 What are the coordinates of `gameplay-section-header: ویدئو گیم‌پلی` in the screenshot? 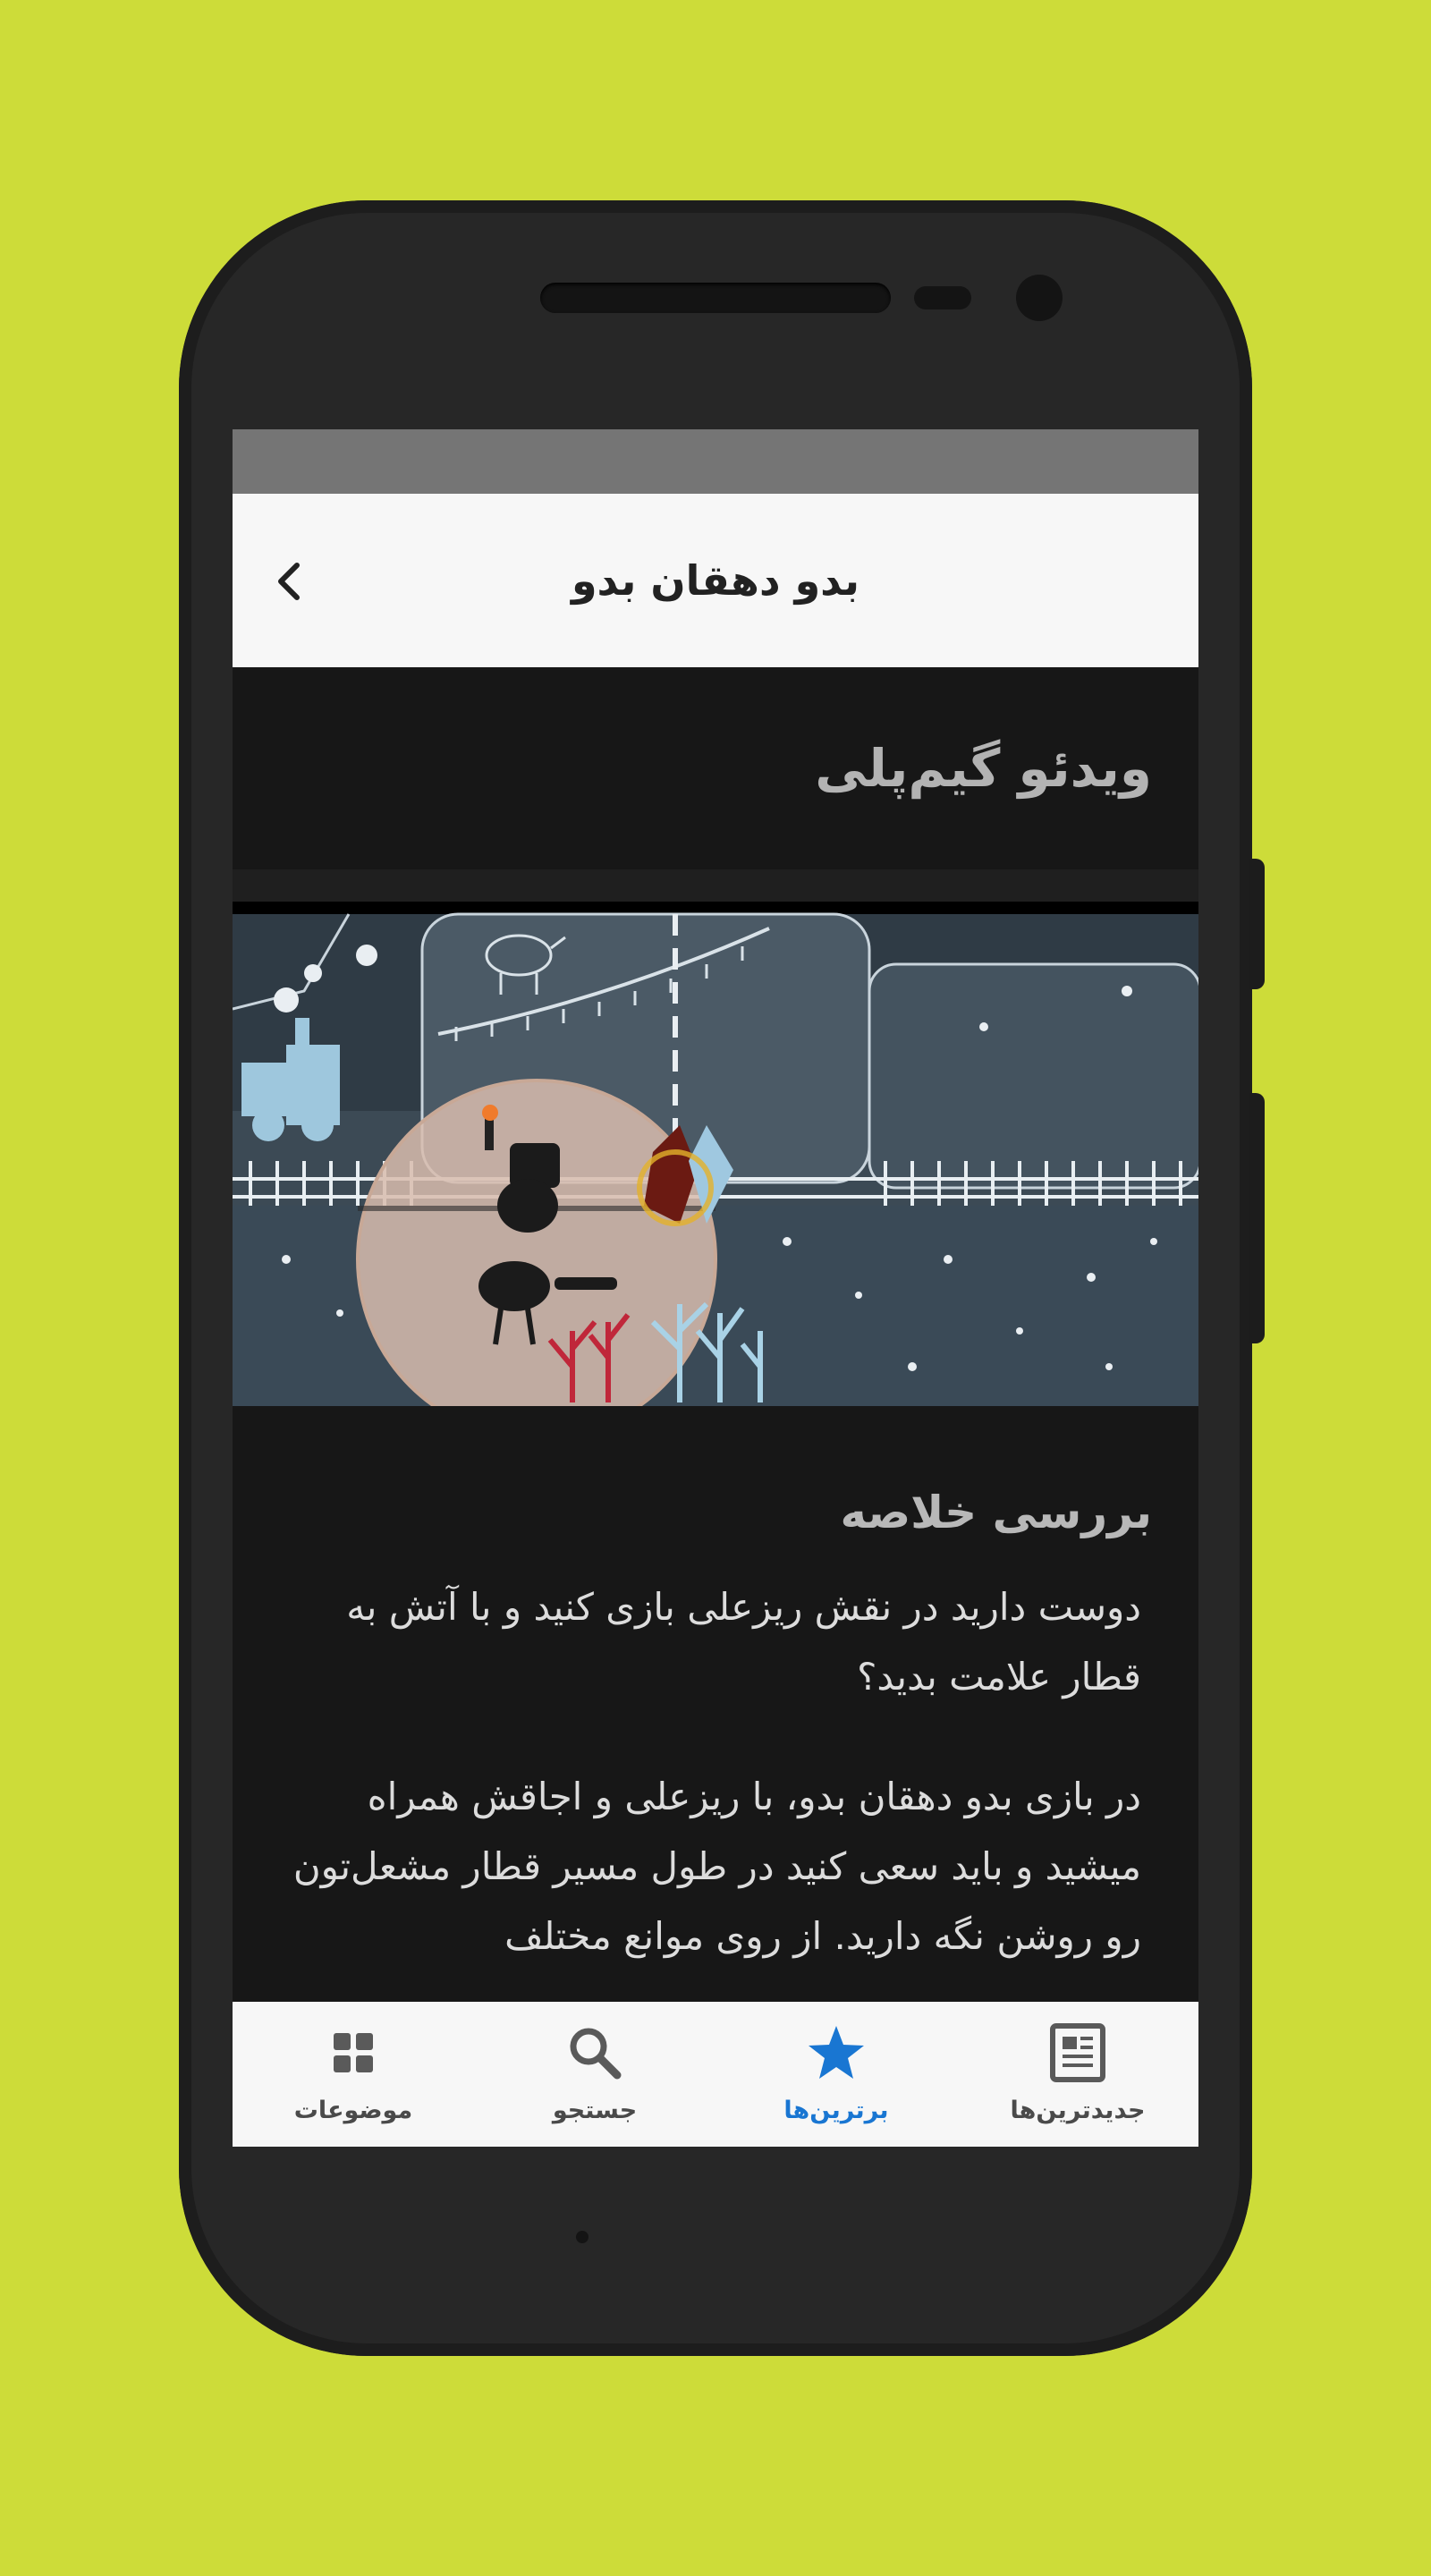 It's located at (716, 768).